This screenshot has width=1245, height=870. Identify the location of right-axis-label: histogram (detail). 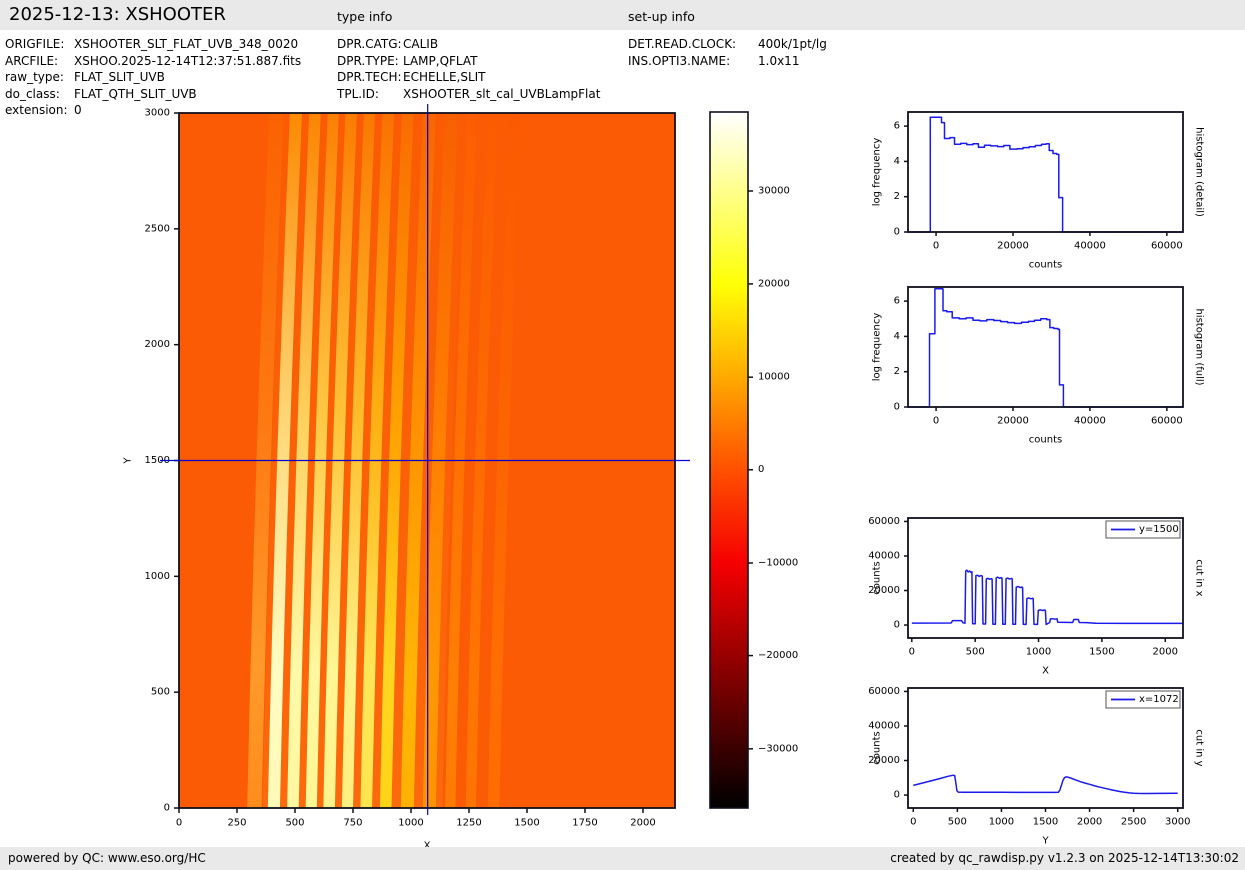
(1199, 172).